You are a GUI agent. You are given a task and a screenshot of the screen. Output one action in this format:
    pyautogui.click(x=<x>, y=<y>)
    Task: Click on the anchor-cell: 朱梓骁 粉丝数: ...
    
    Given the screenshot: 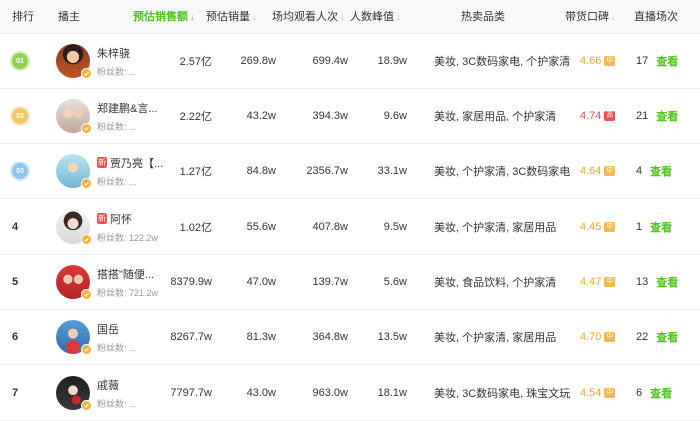 What is the action you would take?
    pyautogui.click(x=109, y=61)
    